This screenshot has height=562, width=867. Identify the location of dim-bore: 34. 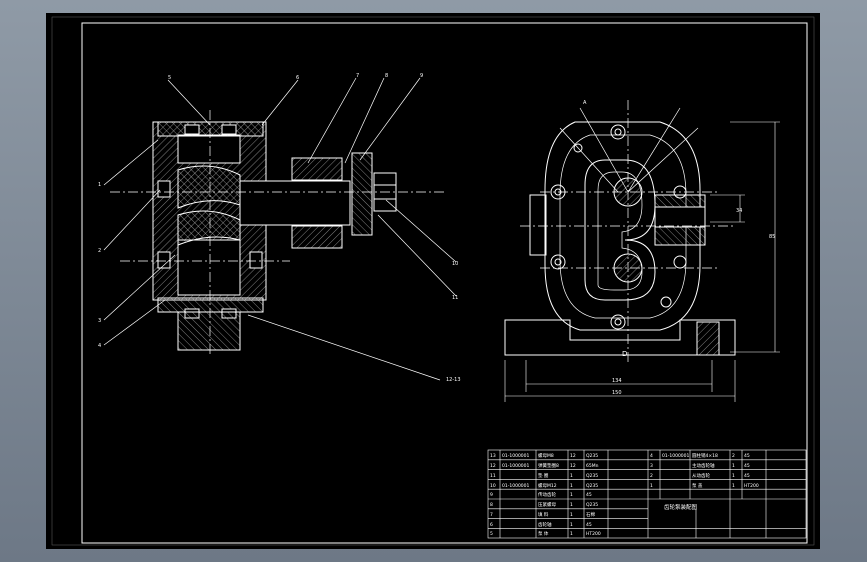
(739, 211).